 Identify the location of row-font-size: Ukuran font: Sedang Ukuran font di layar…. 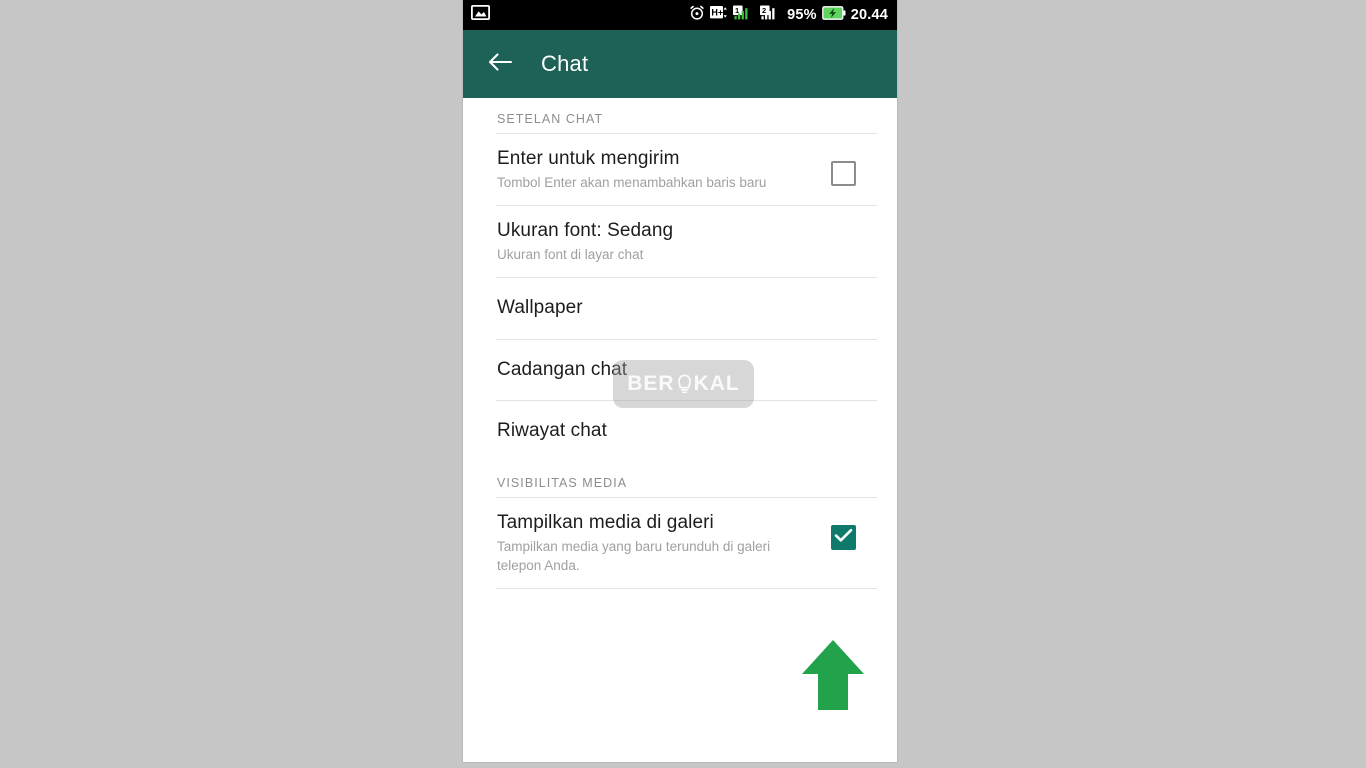
(680, 241).